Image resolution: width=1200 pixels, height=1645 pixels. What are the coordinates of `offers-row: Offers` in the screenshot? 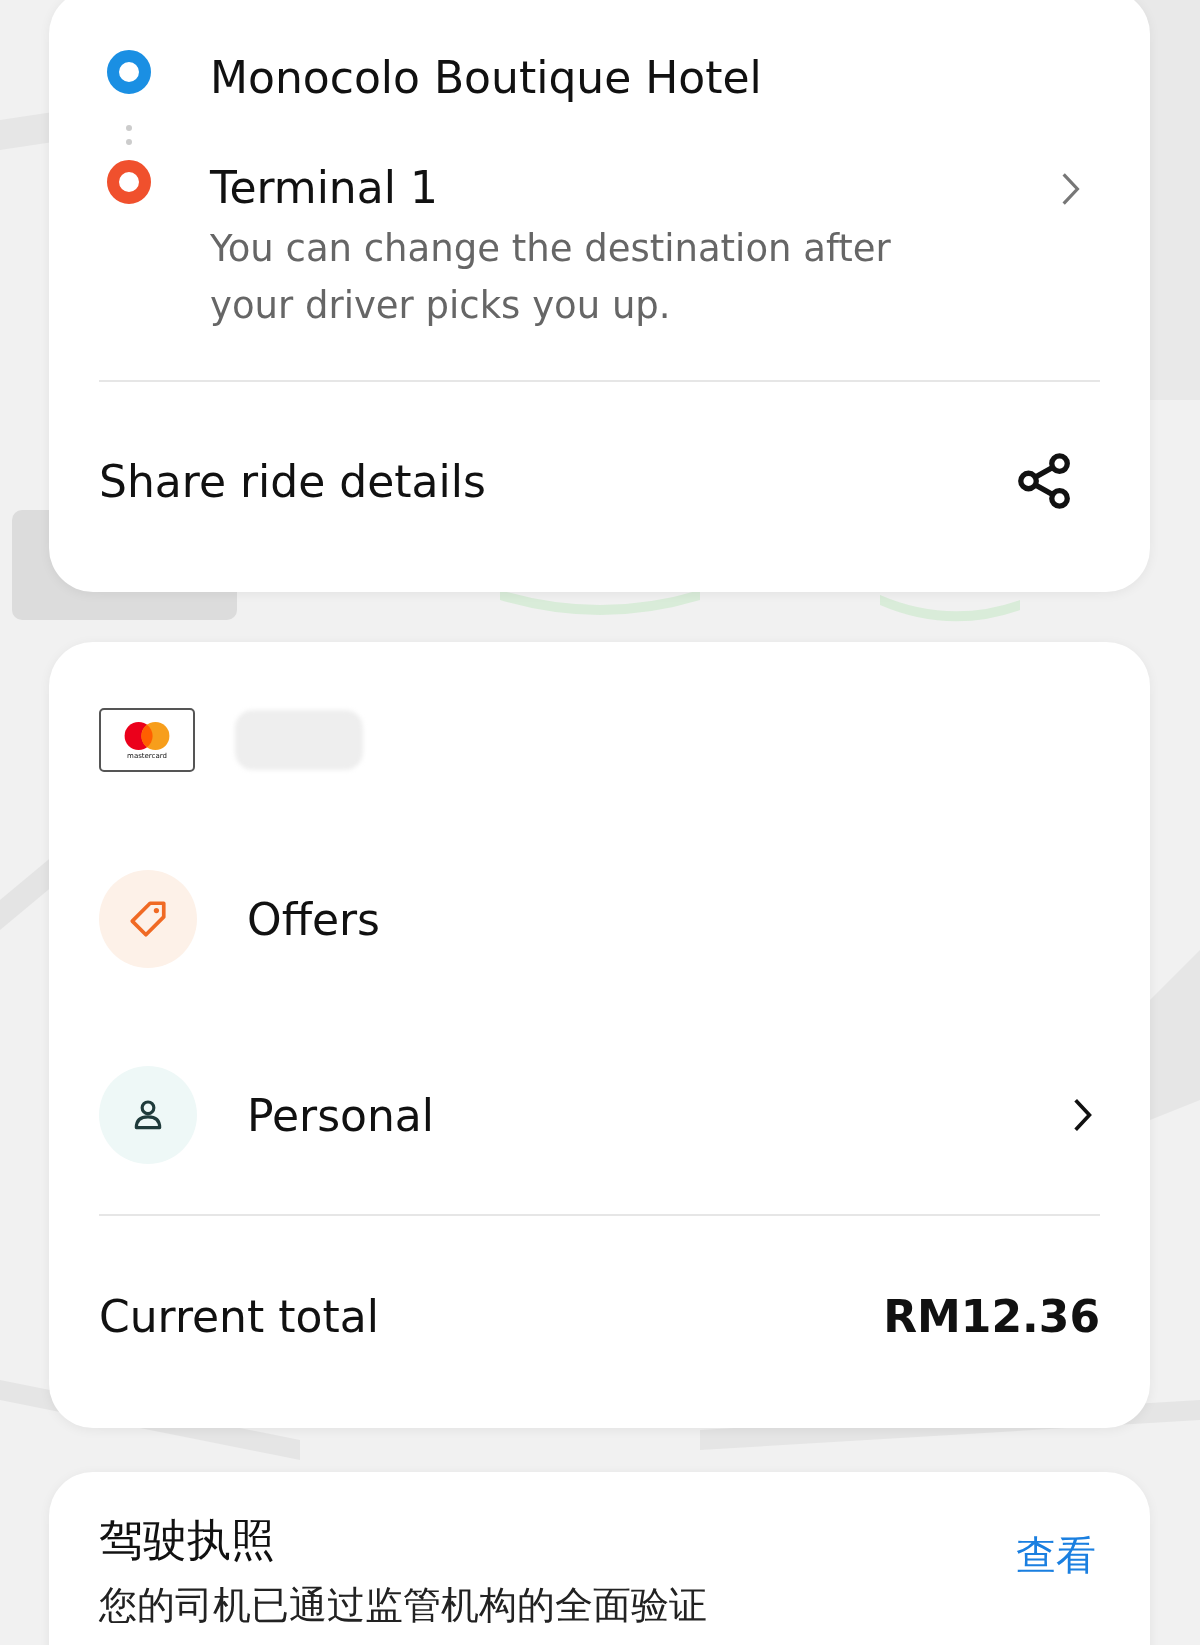 It's located at (599, 919).